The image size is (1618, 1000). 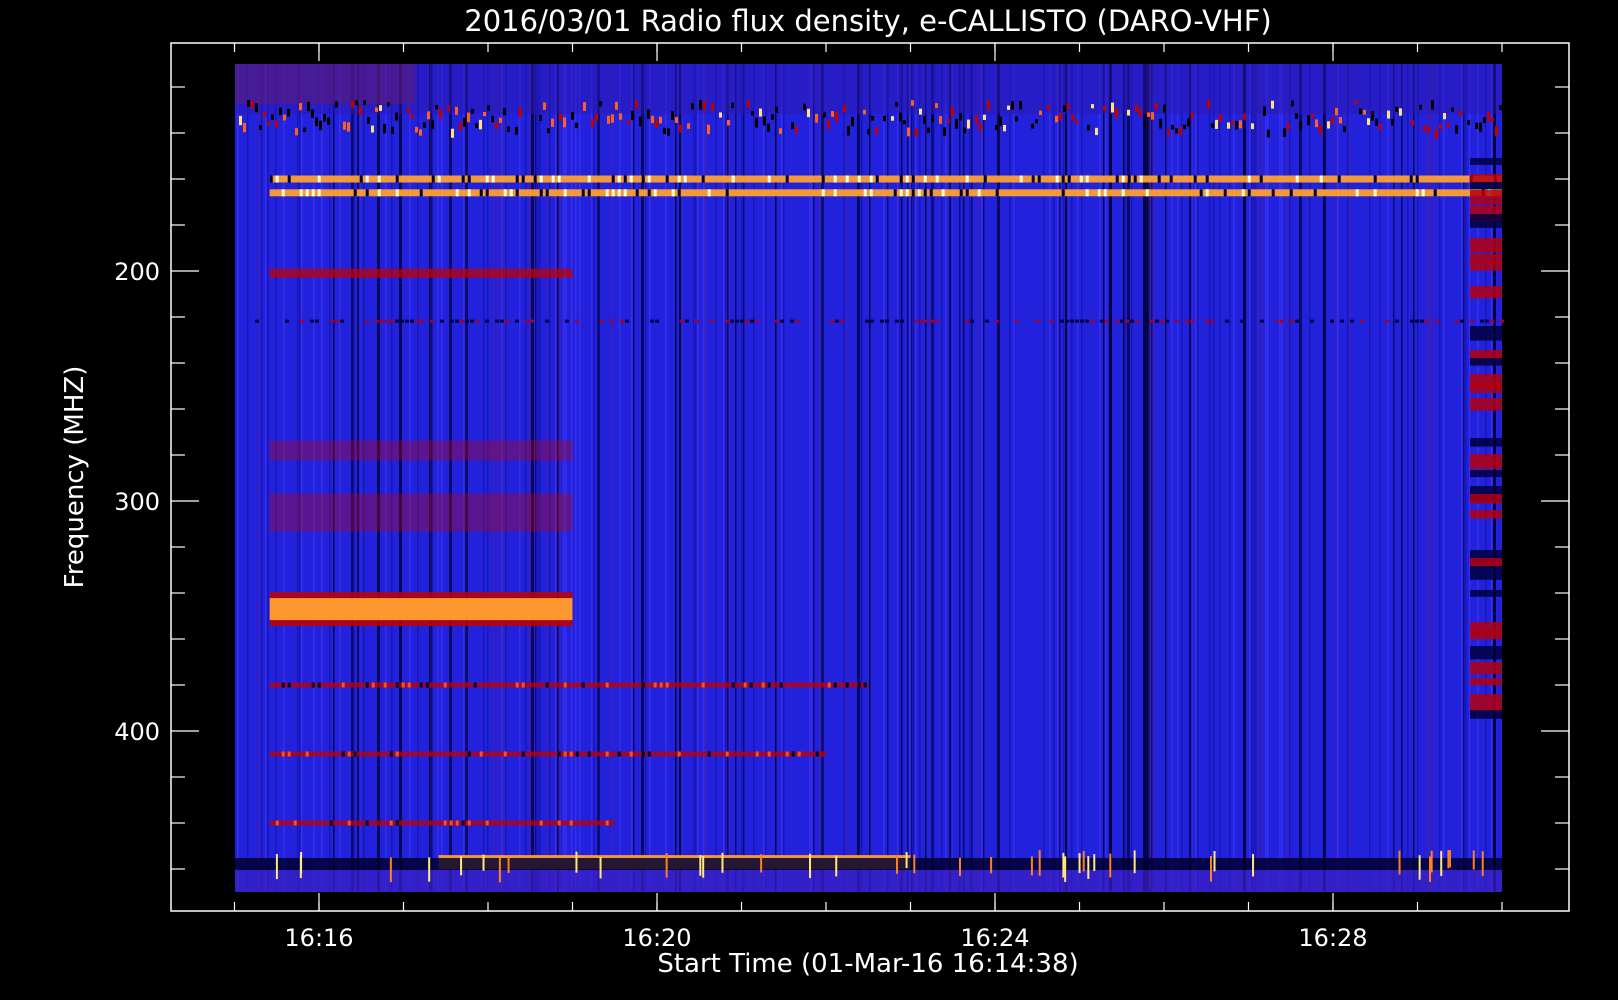 I want to click on emission-band, so click(x=547, y=754).